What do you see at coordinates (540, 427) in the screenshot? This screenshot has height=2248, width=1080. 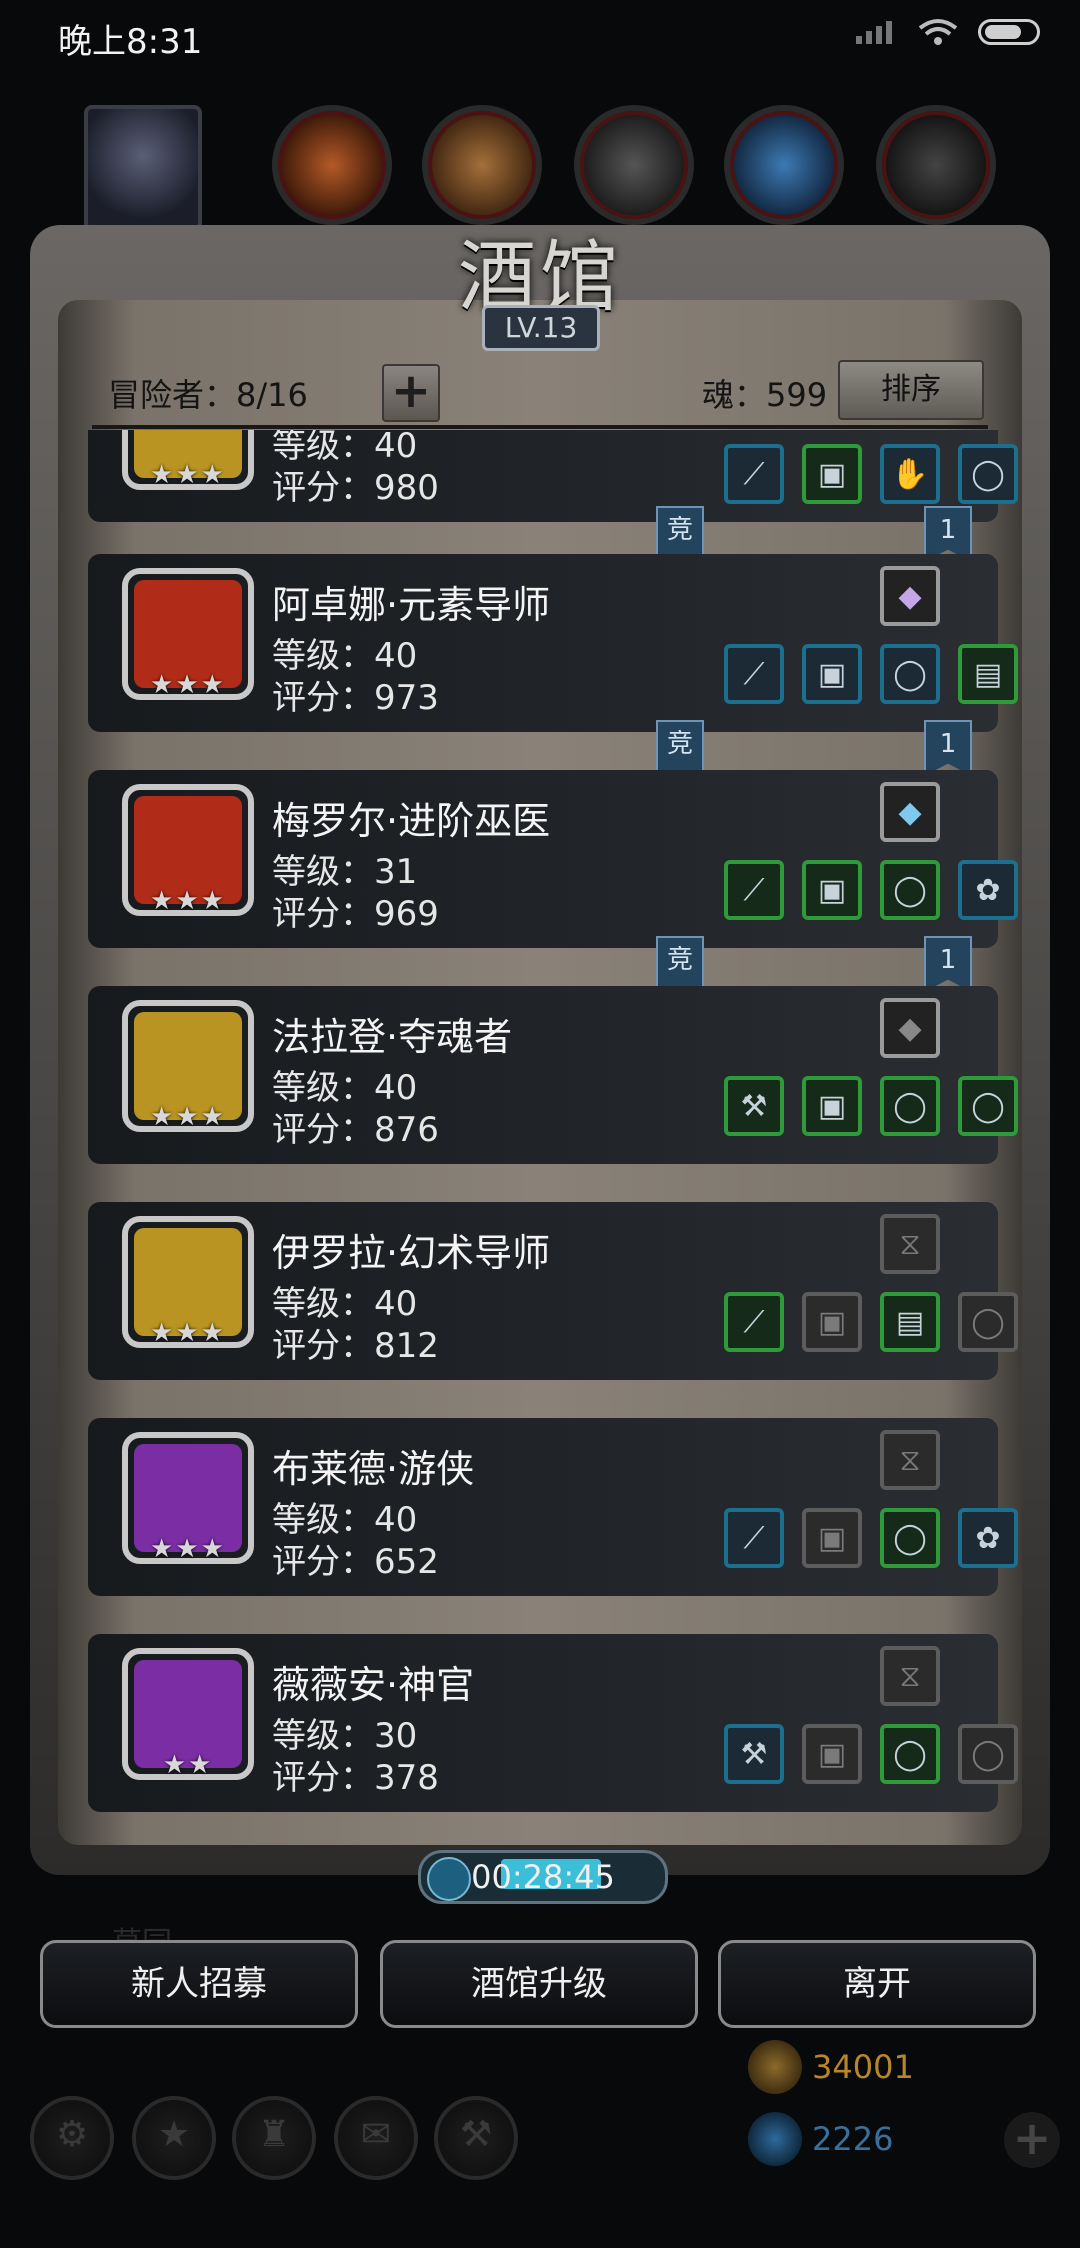 I see `header-divider` at bounding box center [540, 427].